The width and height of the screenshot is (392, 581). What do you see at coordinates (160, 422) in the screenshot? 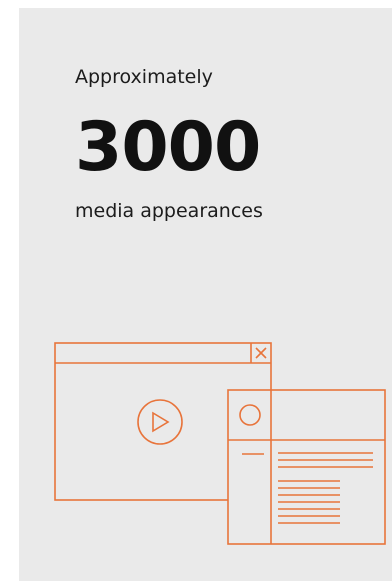
I see `play-icon` at bounding box center [160, 422].